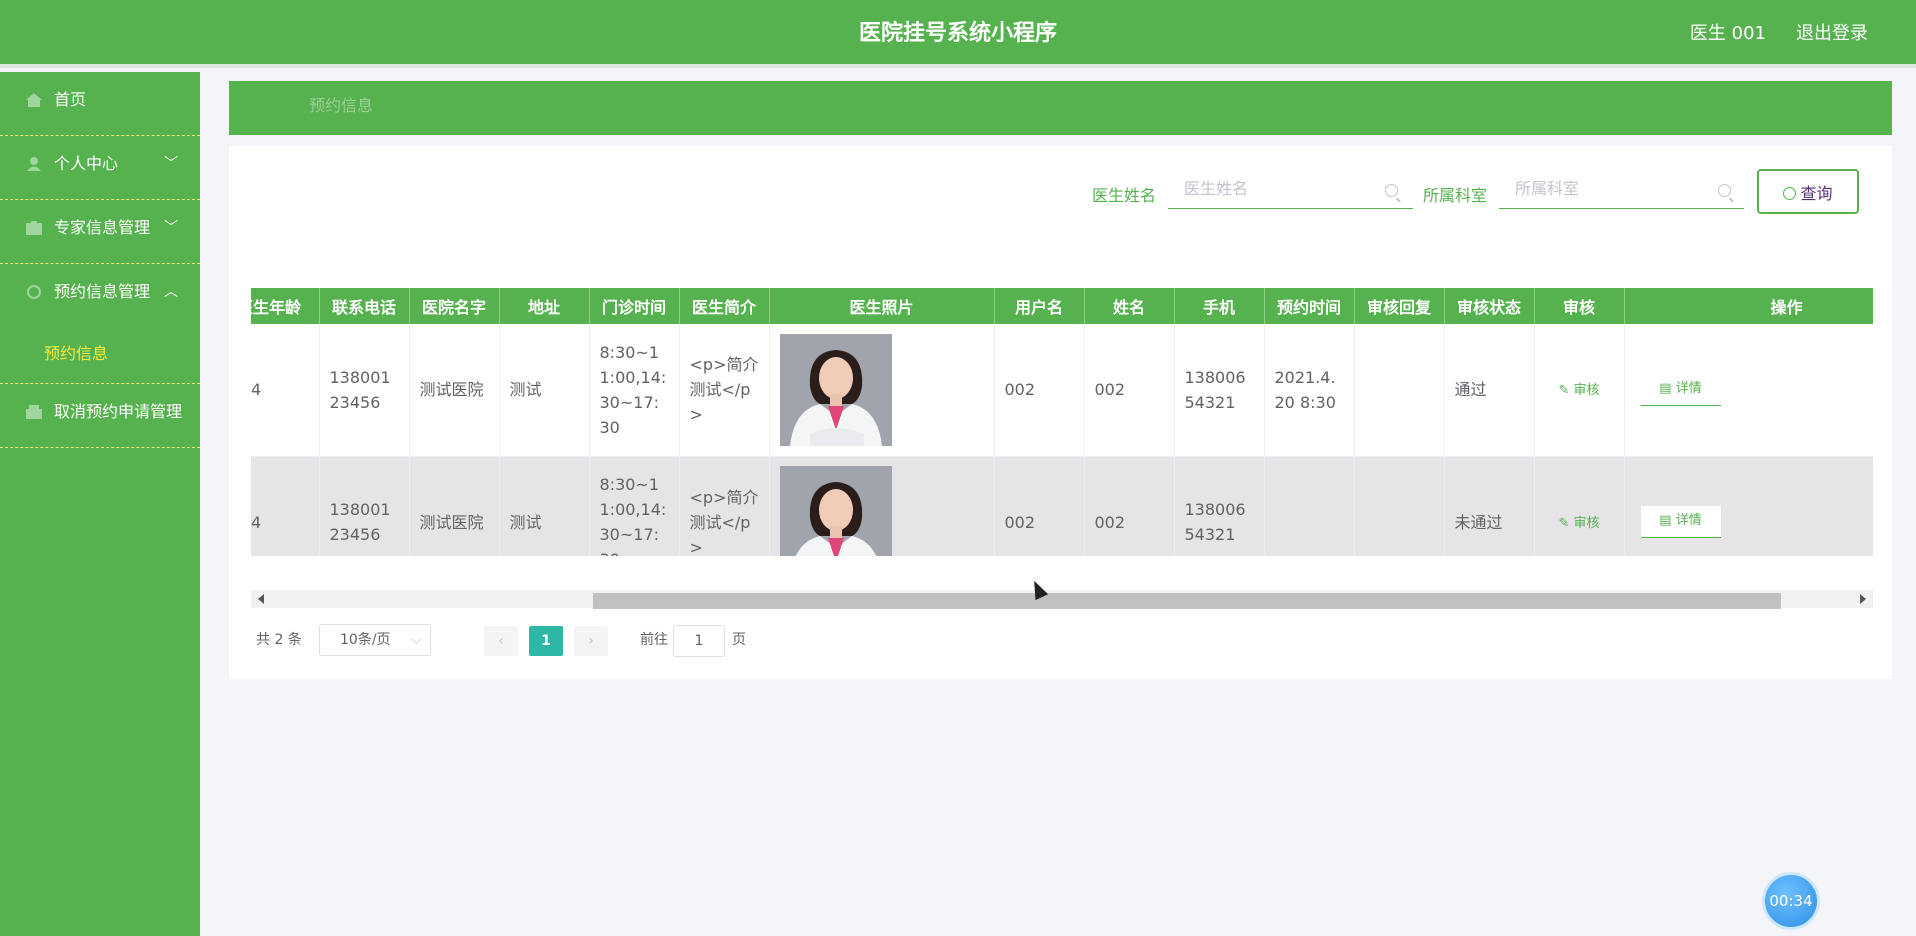  What do you see at coordinates (102, 291) in the screenshot?
I see `sidebar-item-label: 预约信息管理` at bounding box center [102, 291].